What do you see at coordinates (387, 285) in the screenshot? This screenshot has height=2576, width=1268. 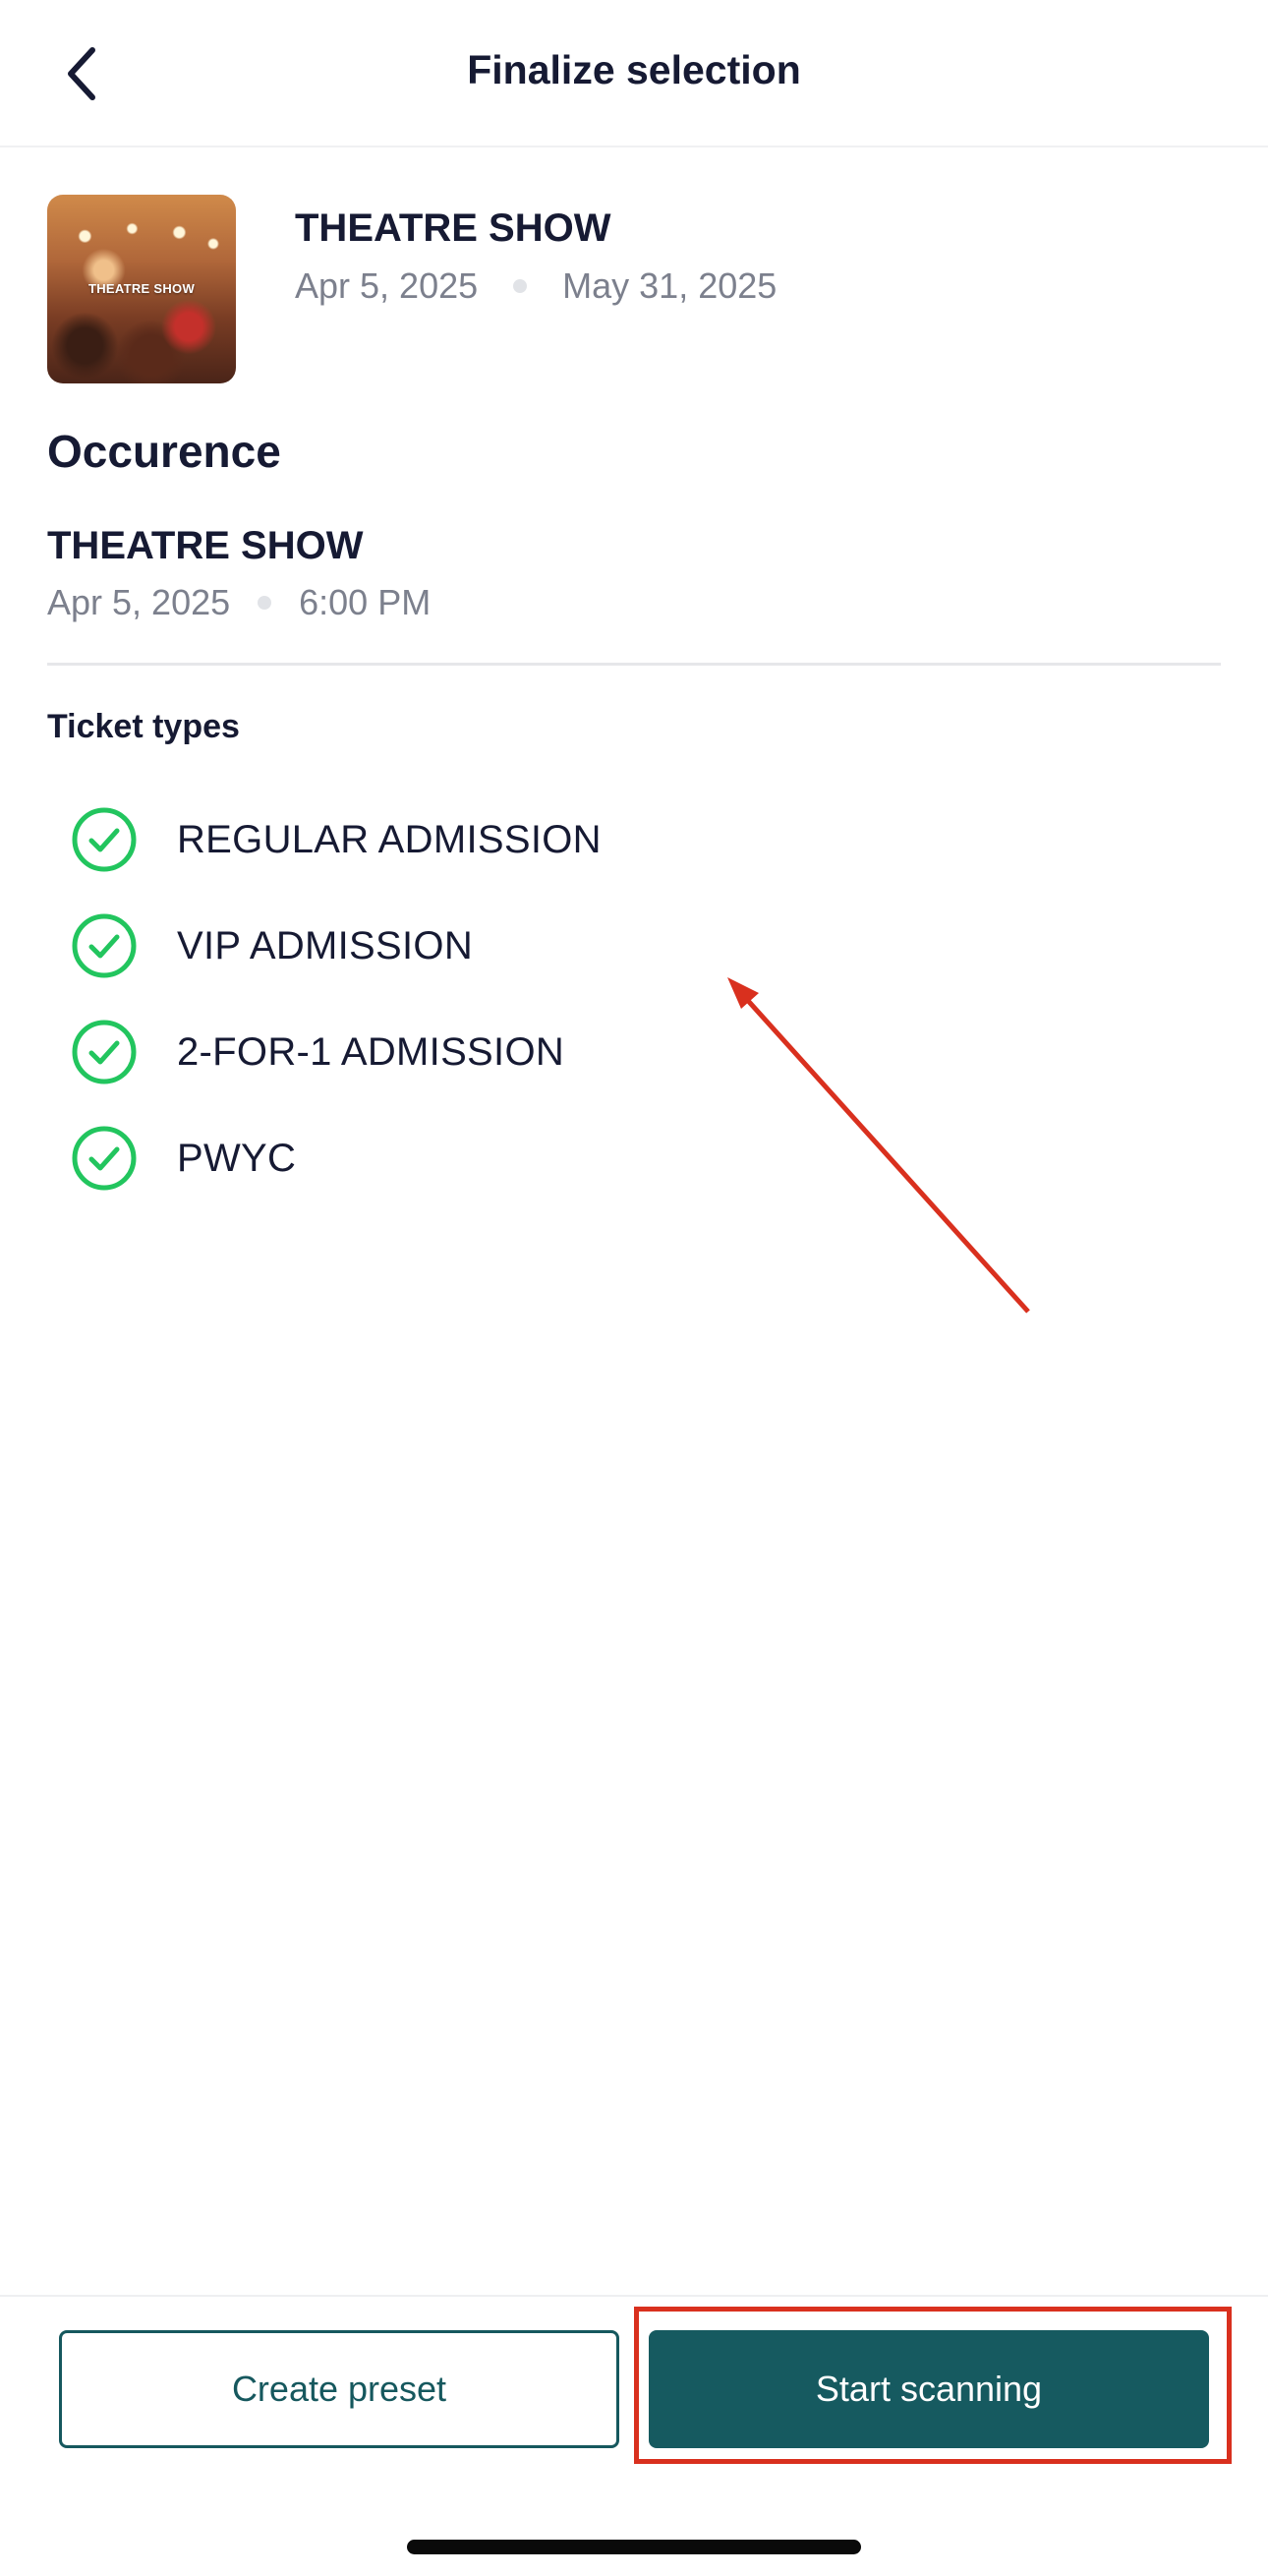 I see `event-start-date: Apr 5, 2025` at bounding box center [387, 285].